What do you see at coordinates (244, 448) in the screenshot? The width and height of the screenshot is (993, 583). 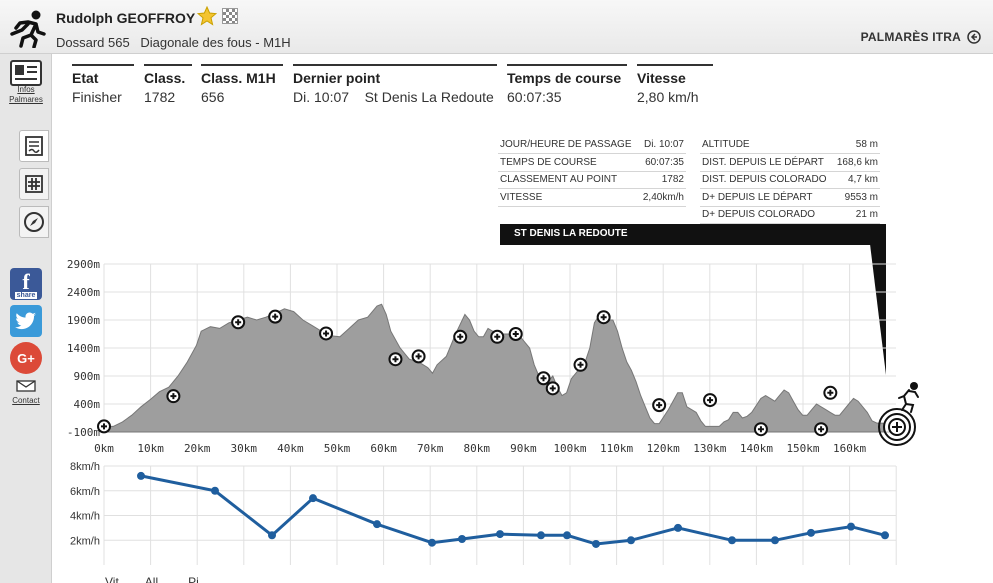 I see `elevation-x-tick-label: 30km` at bounding box center [244, 448].